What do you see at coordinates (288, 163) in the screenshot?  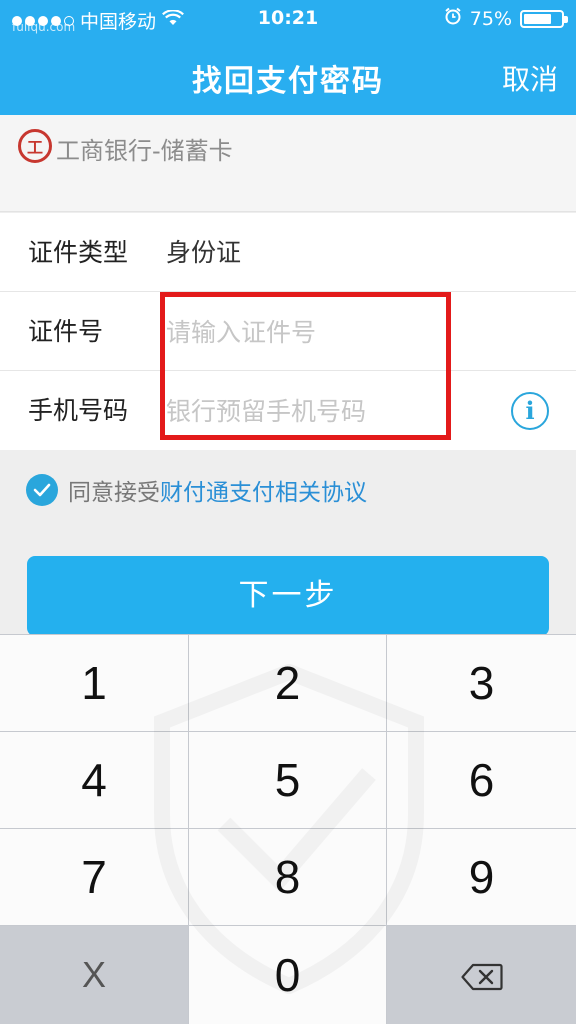 I see `bank-card-row: 工 工商银行-储蓄卡` at bounding box center [288, 163].